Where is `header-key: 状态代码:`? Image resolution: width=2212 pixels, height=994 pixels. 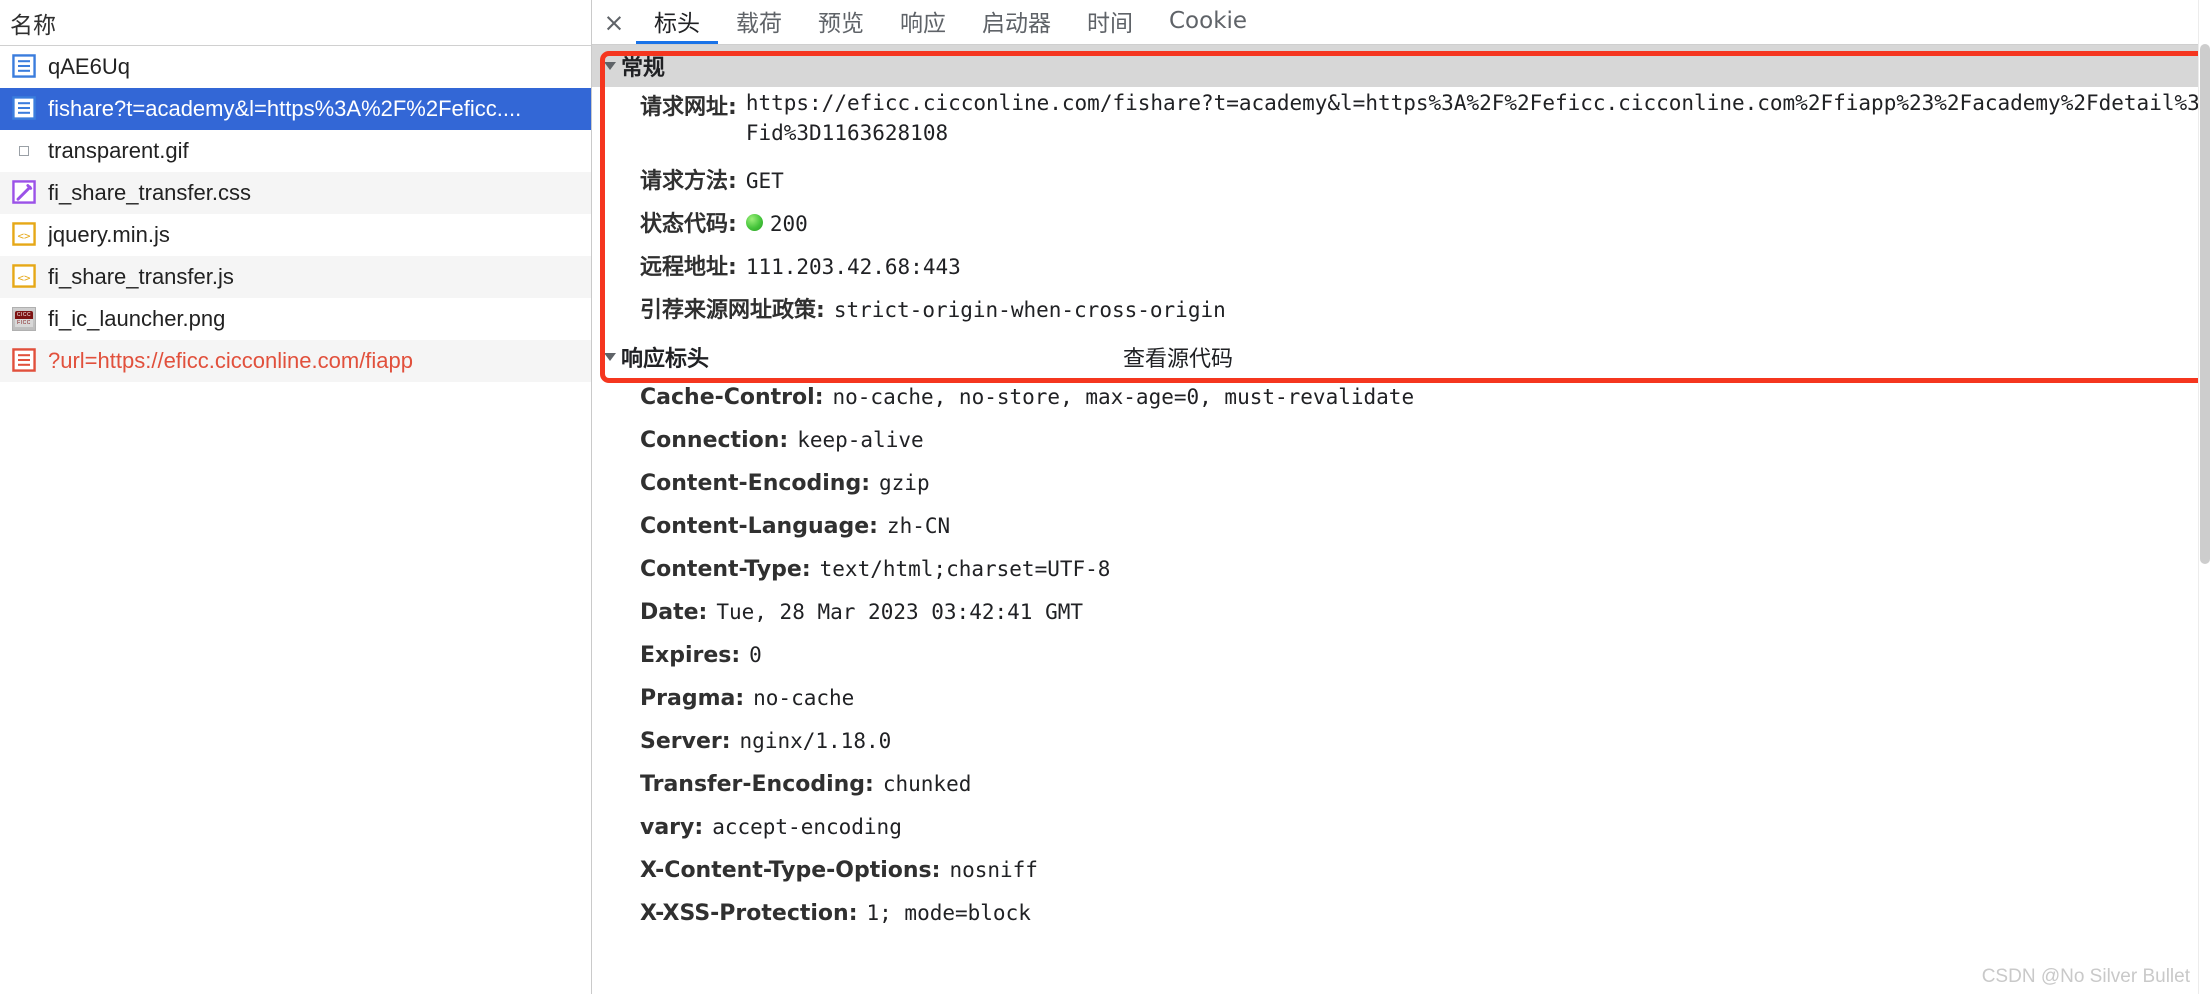
header-key: 状态代码: is located at coordinates (688, 224).